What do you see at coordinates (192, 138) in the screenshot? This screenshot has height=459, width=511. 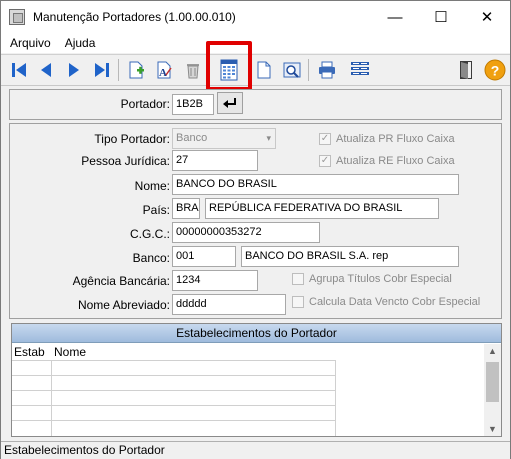 I see `tipo-portador-value: Banco` at bounding box center [192, 138].